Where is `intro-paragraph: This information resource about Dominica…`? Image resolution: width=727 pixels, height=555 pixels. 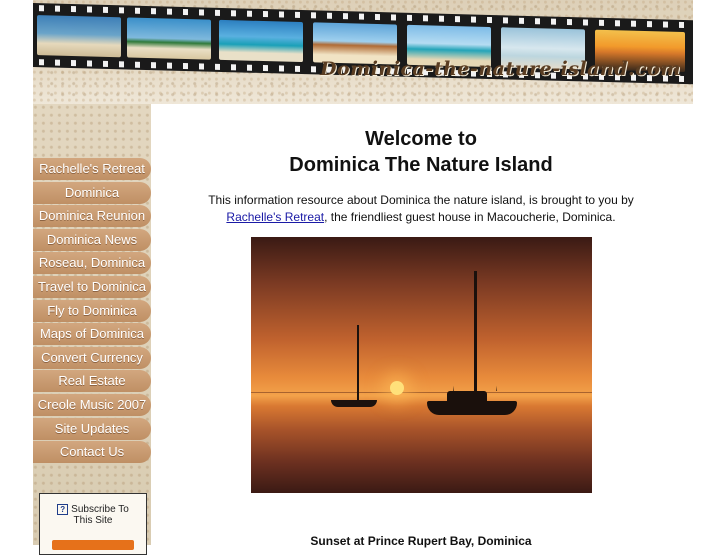
intro-paragraph: This information resource about Dominica… is located at coordinates (421, 209).